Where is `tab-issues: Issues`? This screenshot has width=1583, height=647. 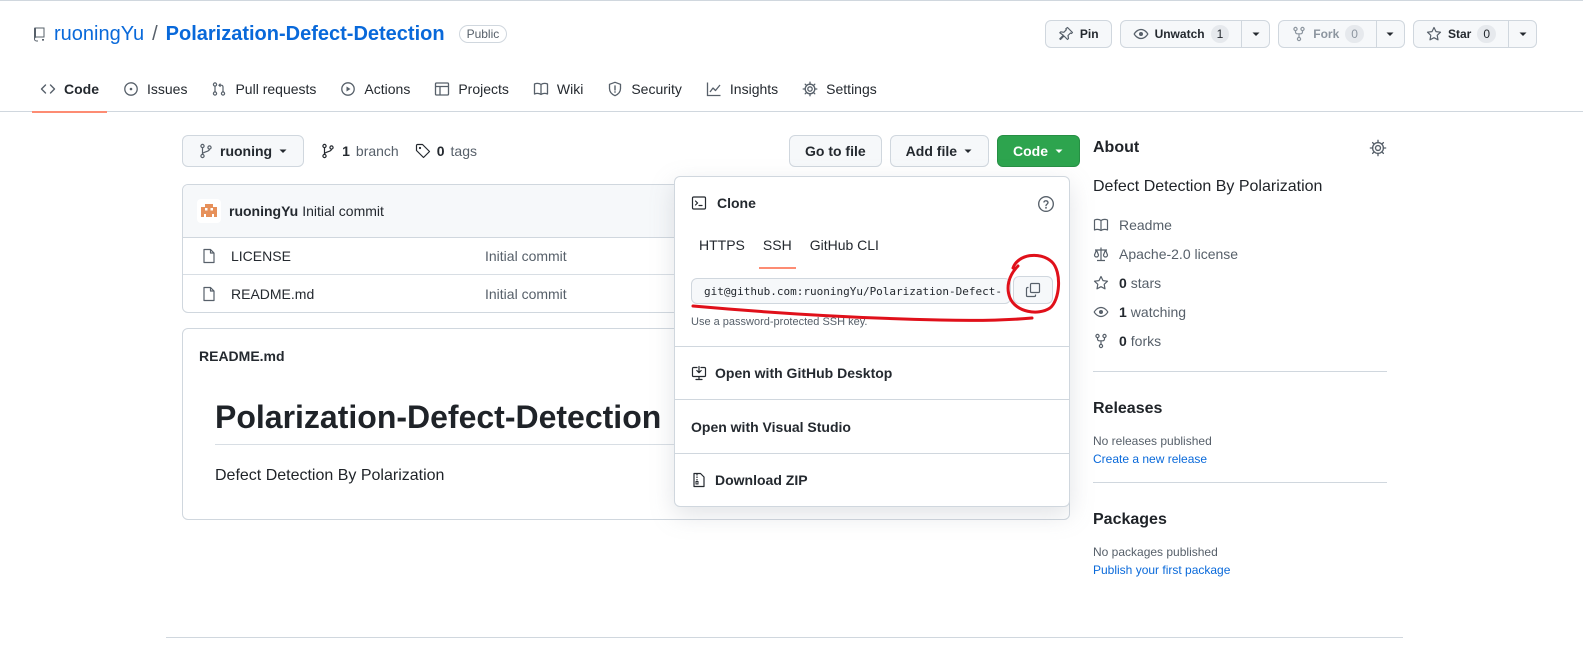 tab-issues: Issues is located at coordinates (155, 89).